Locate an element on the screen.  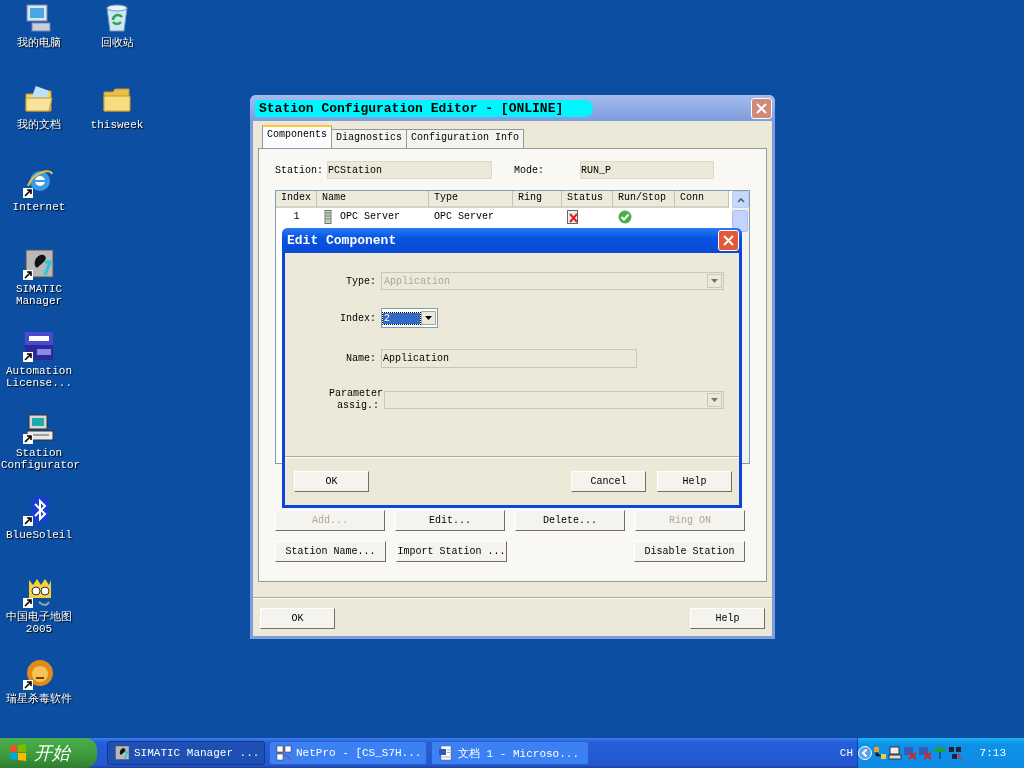
desktop-icon-label: SIMATIC Manager is located at coordinates (39, 295).